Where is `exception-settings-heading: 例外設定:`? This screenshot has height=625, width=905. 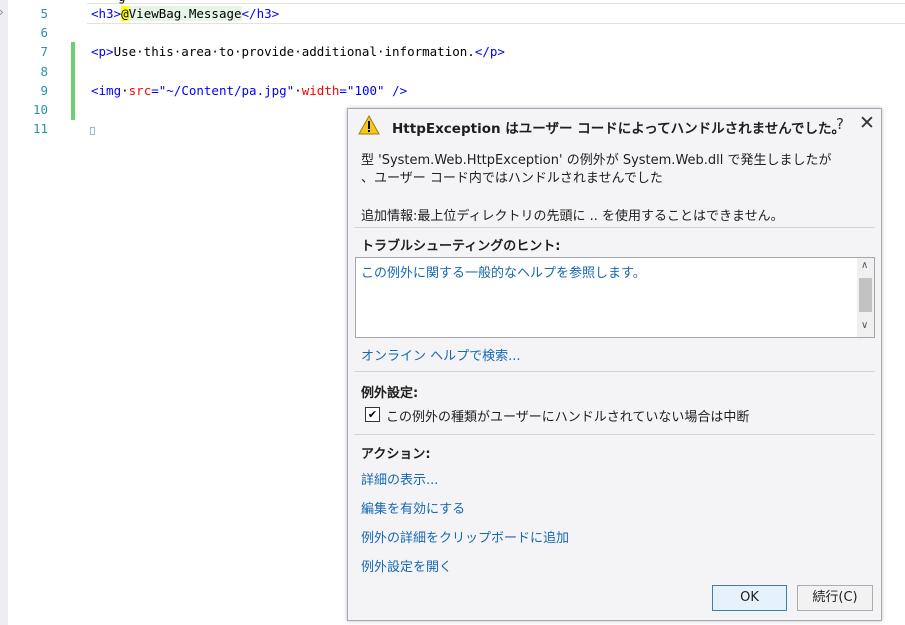 exception-settings-heading: 例外設定: is located at coordinates (390, 393).